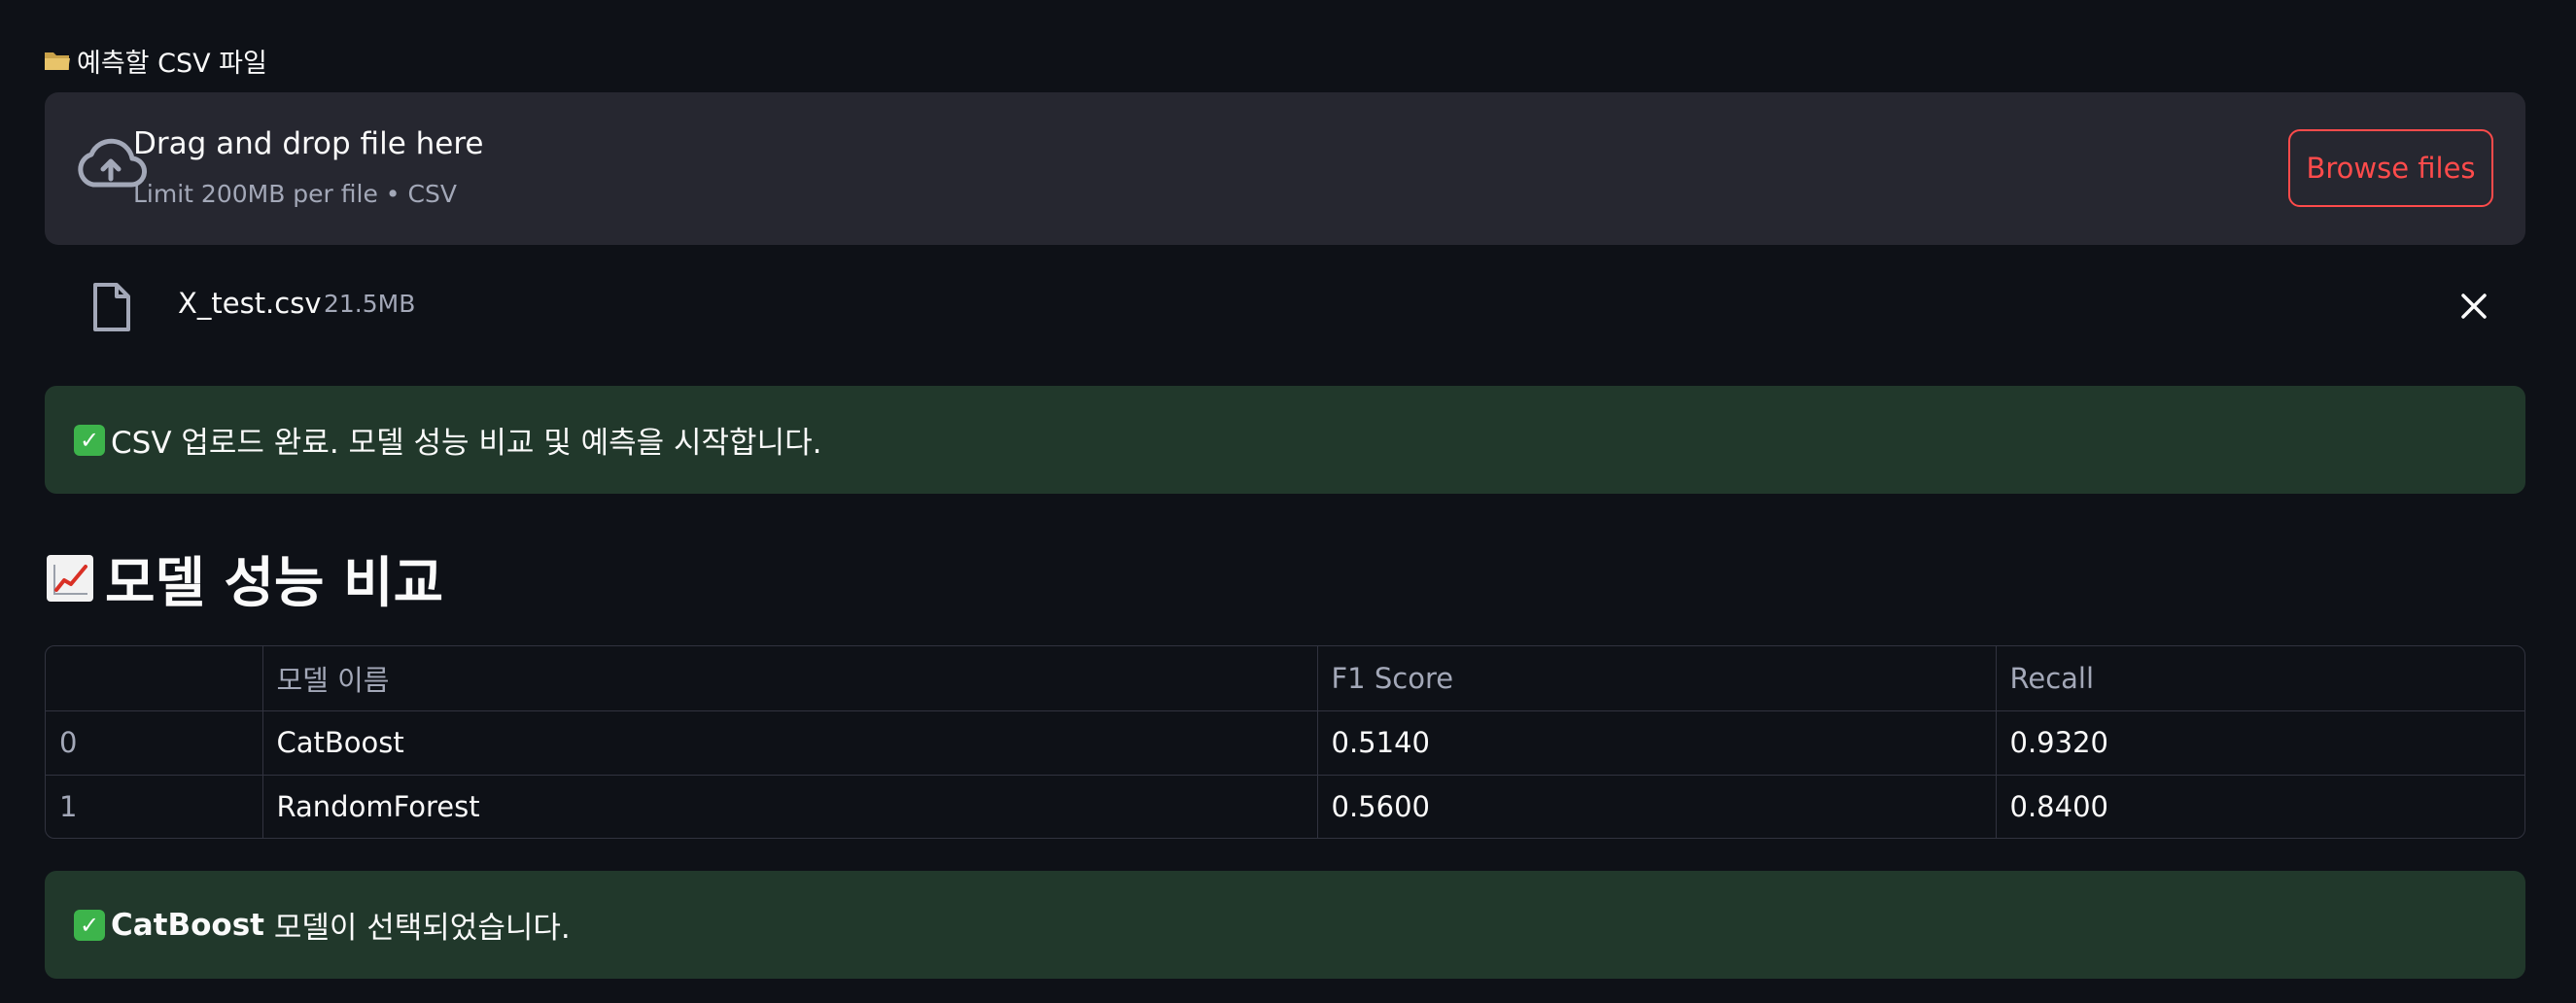 Image resolution: width=2576 pixels, height=1003 pixels. What do you see at coordinates (1285, 925) in the screenshot?
I see `model-selected-alert: ✓ CatBoost 모델이 선택되었습니다.` at bounding box center [1285, 925].